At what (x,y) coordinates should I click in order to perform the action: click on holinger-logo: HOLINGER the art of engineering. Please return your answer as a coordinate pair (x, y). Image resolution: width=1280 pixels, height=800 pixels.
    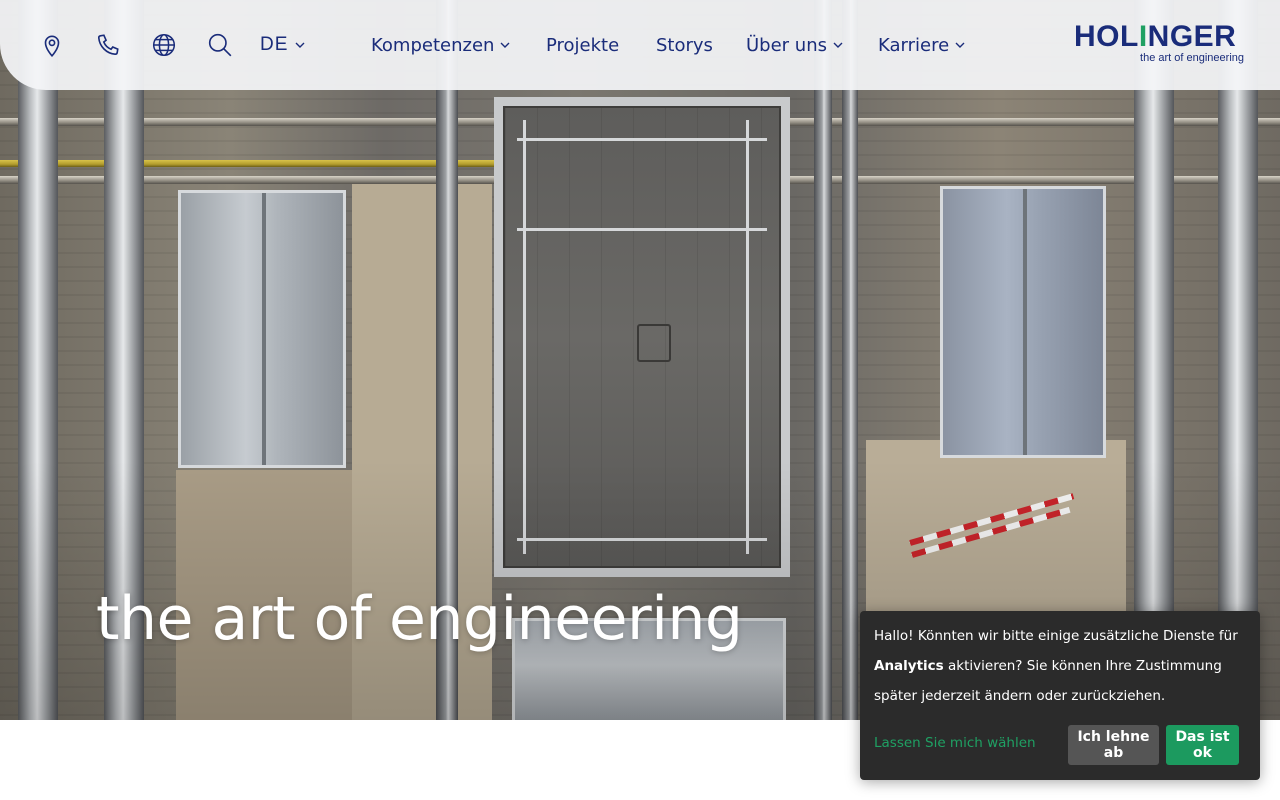
    Looking at the image, I should click on (1160, 45).